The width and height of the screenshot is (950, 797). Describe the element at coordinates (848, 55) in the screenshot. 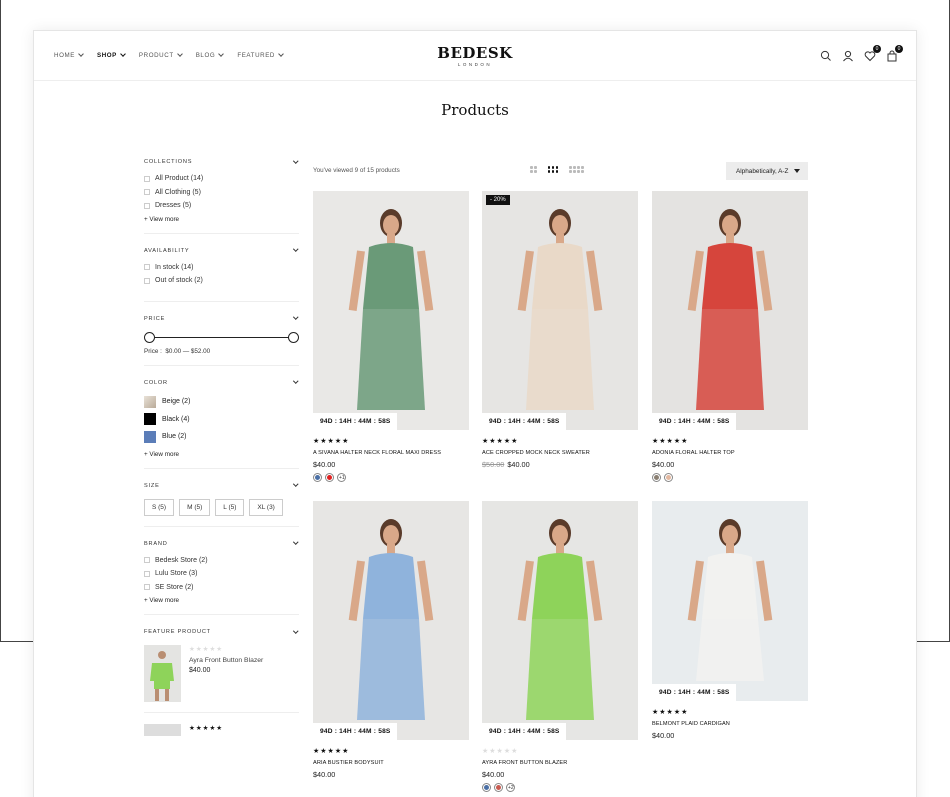

I see `user-icon` at that location.